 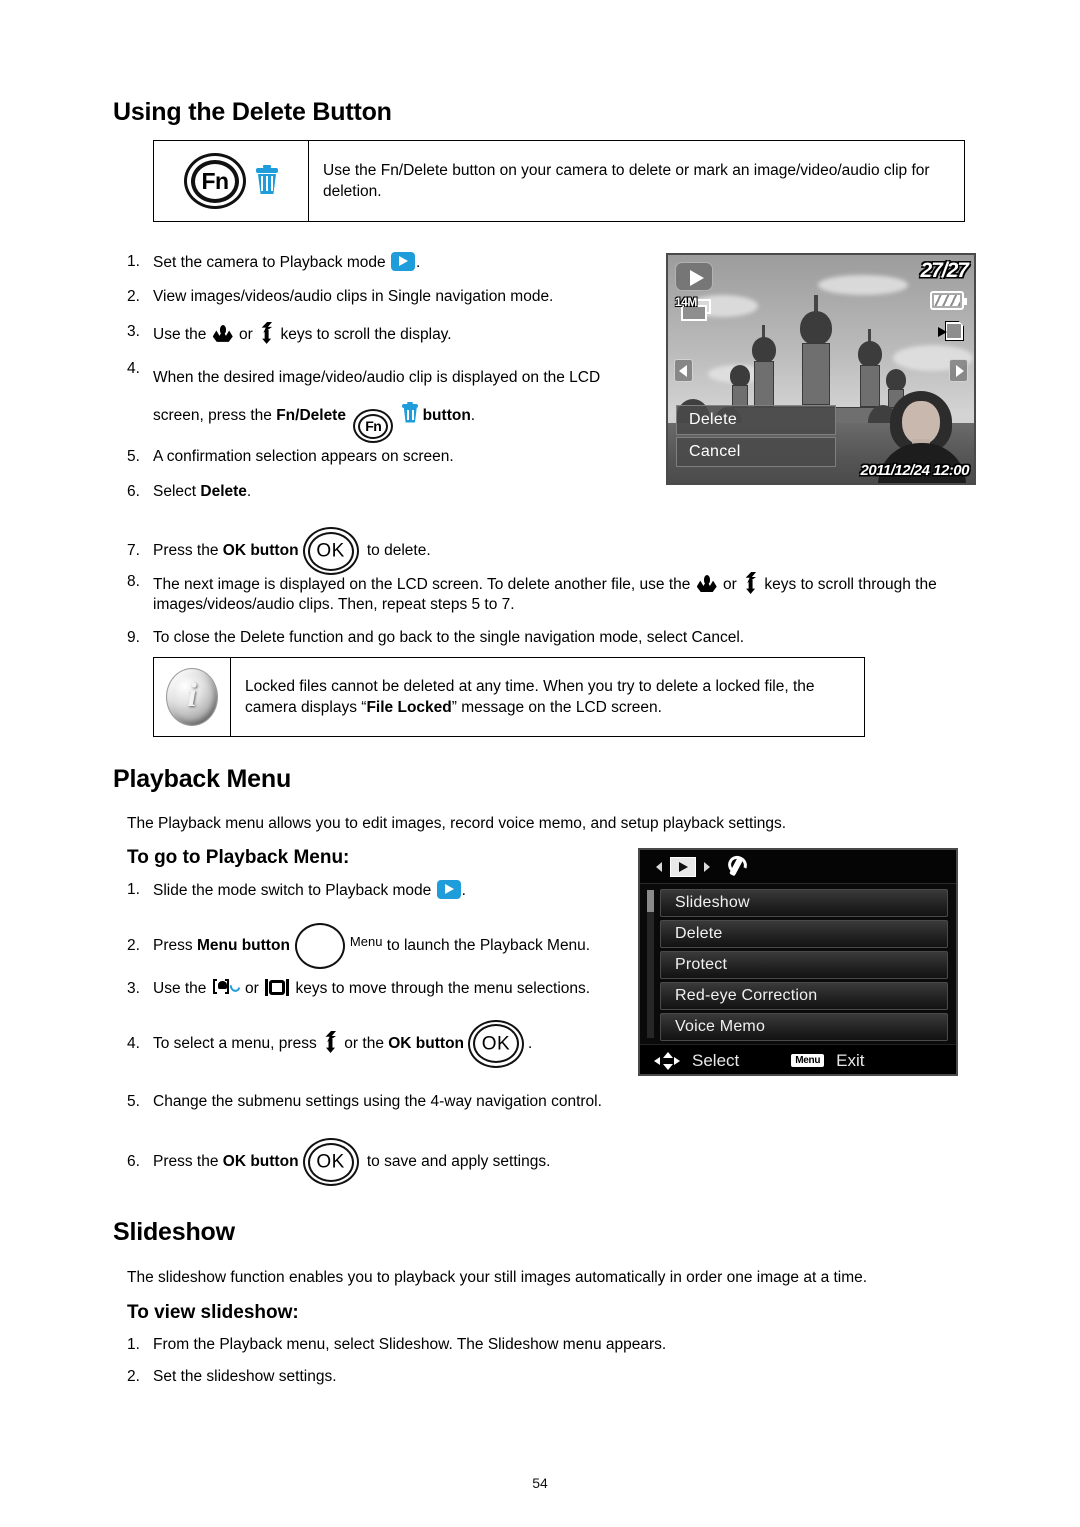 I want to click on trash-icon, so click(x=267, y=179).